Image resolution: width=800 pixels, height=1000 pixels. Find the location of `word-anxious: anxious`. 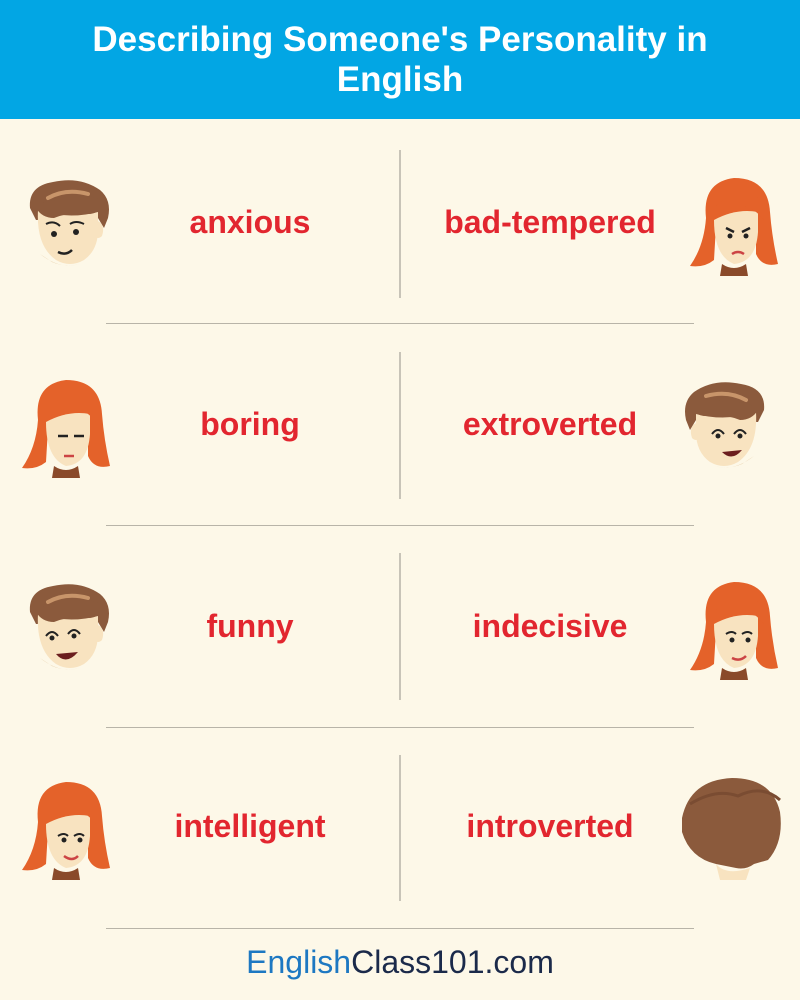

word-anxious: anxious is located at coordinates (250, 222).